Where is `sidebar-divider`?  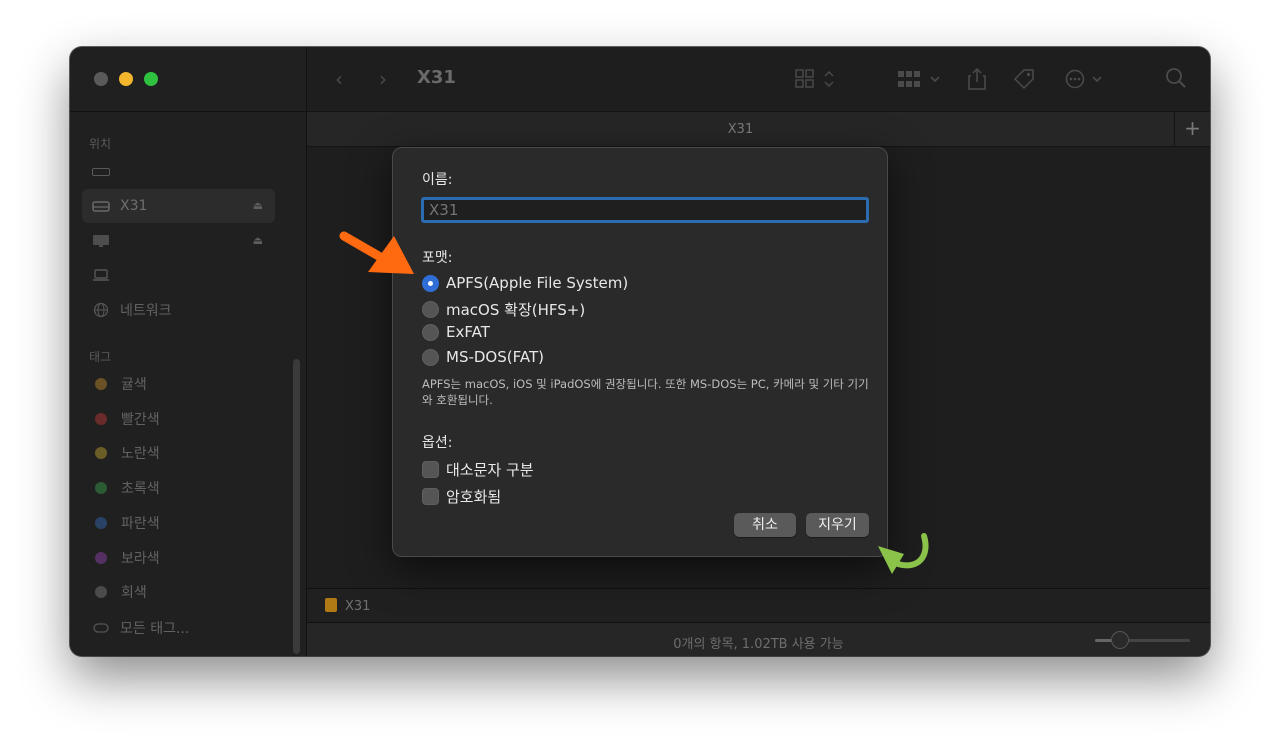 sidebar-divider is located at coordinates (188, 111).